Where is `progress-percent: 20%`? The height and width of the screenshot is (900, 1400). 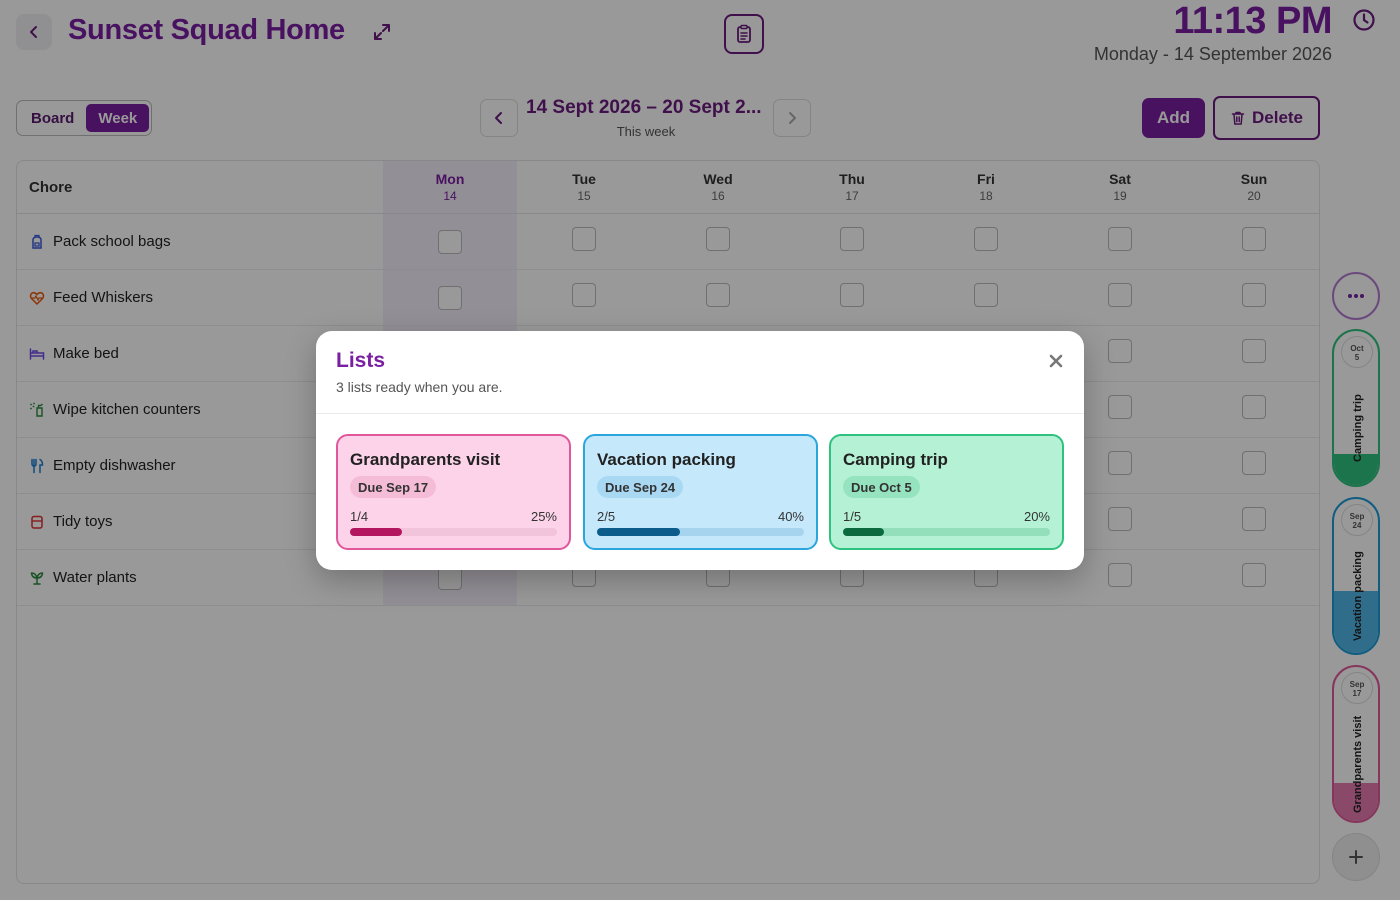
progress-percent: 20% is located at coordinates (1036, 516).